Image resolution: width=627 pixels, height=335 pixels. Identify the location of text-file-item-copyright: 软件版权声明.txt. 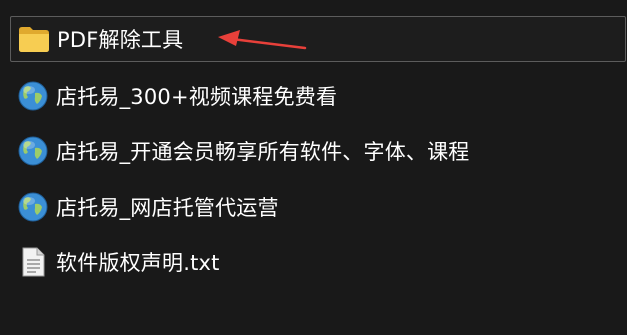
(318, 262).